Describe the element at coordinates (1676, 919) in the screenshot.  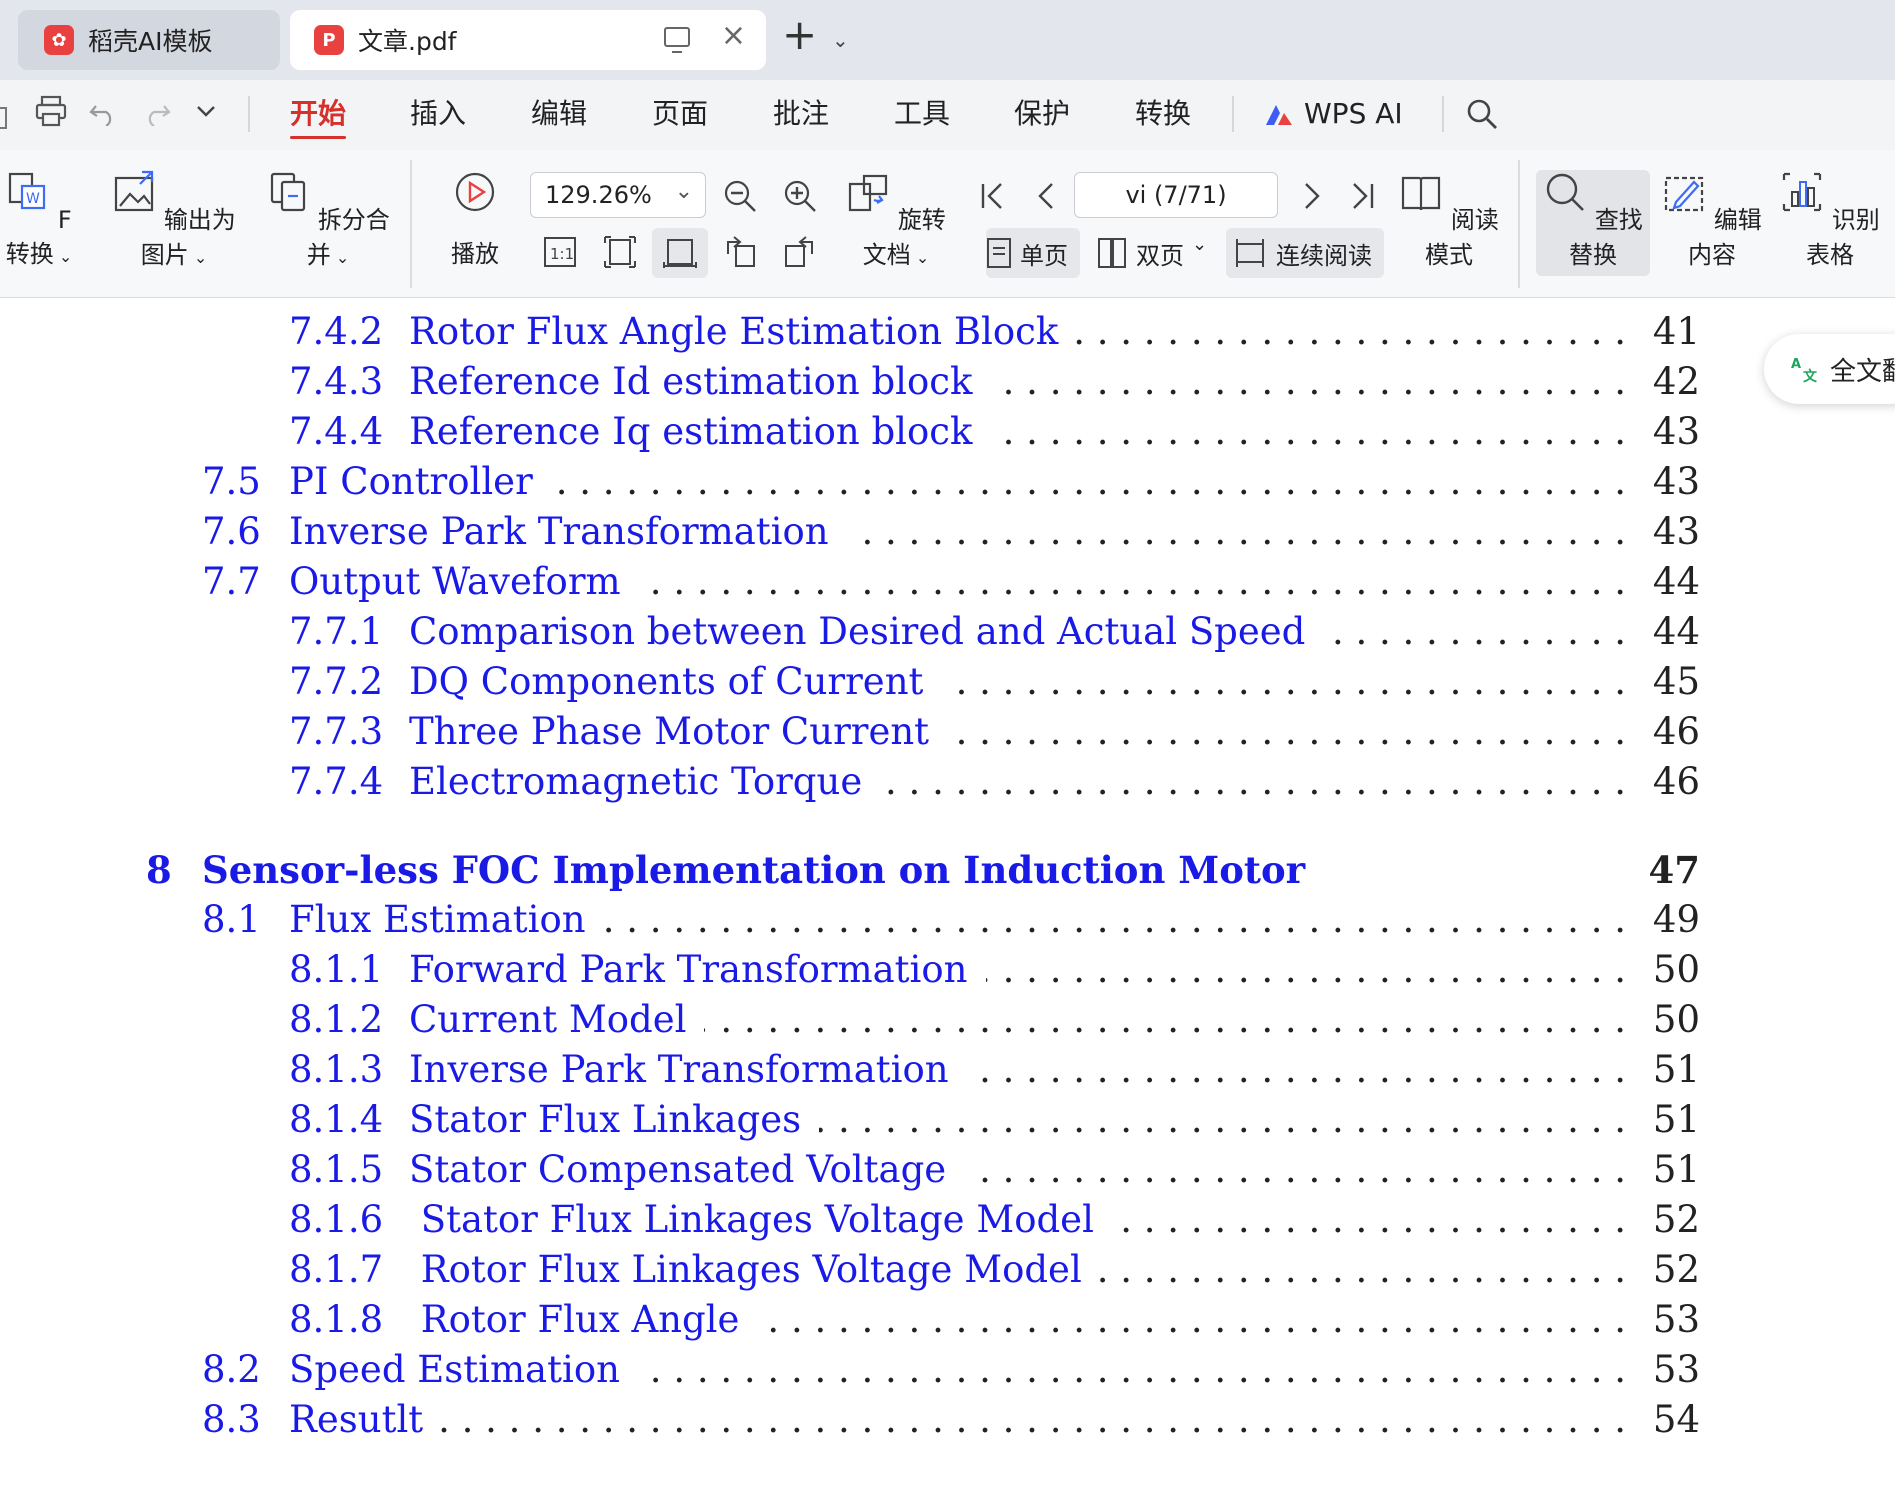
I see `toc-page-number: 49` at that location.